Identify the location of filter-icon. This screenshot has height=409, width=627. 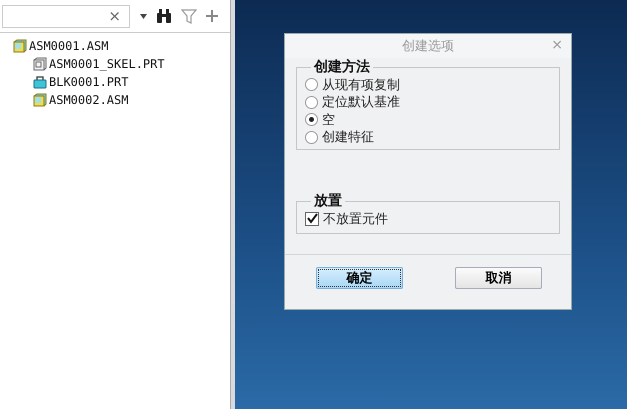
(189, 16).